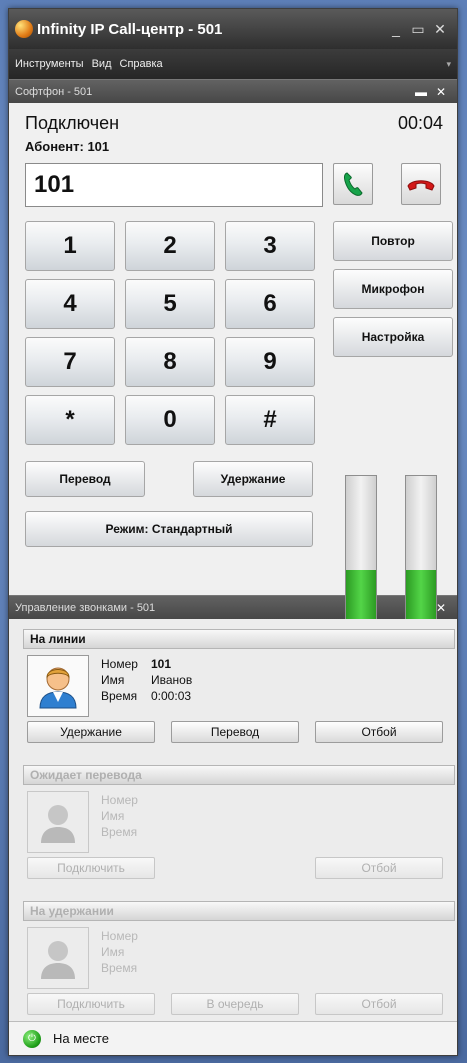  Describe the element at coordinates (239, 911) in the screenshot. I see `on-hold-header: На удержании` at that location.